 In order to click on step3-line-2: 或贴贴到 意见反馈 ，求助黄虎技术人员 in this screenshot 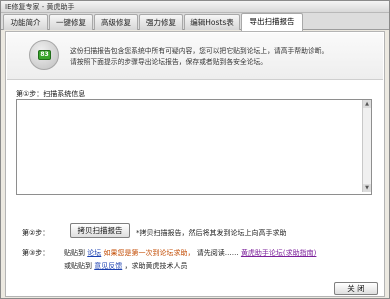, I will do `click(125, 266)`.